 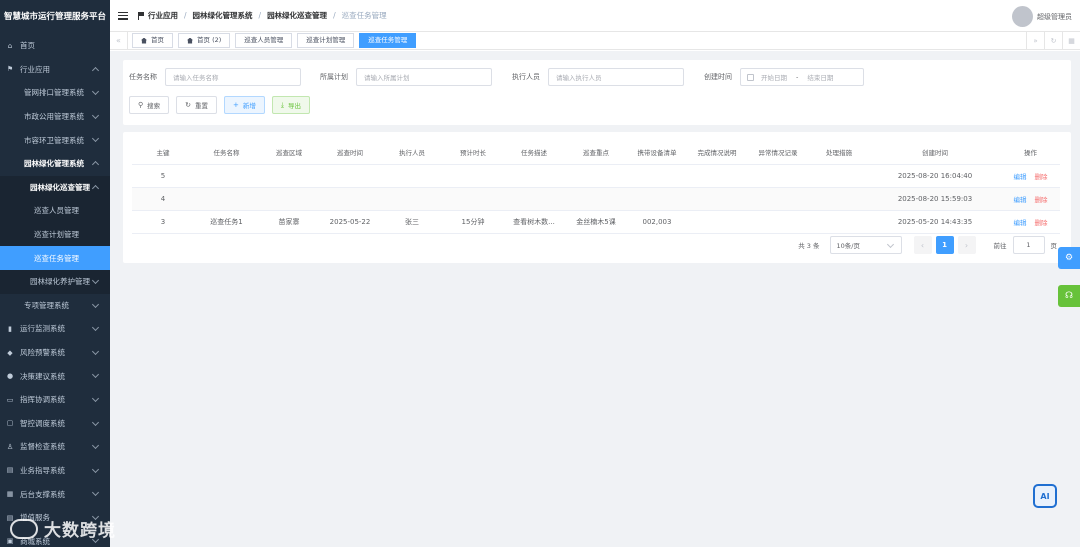 I want to click on settings-float-button: ⚙, so click(x=1069, y=258).